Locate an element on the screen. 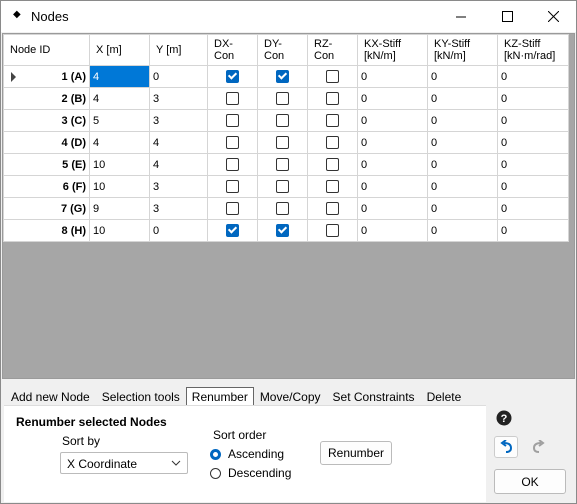  sort-by-select: X Coordinate is located at coordinates (124, 463).